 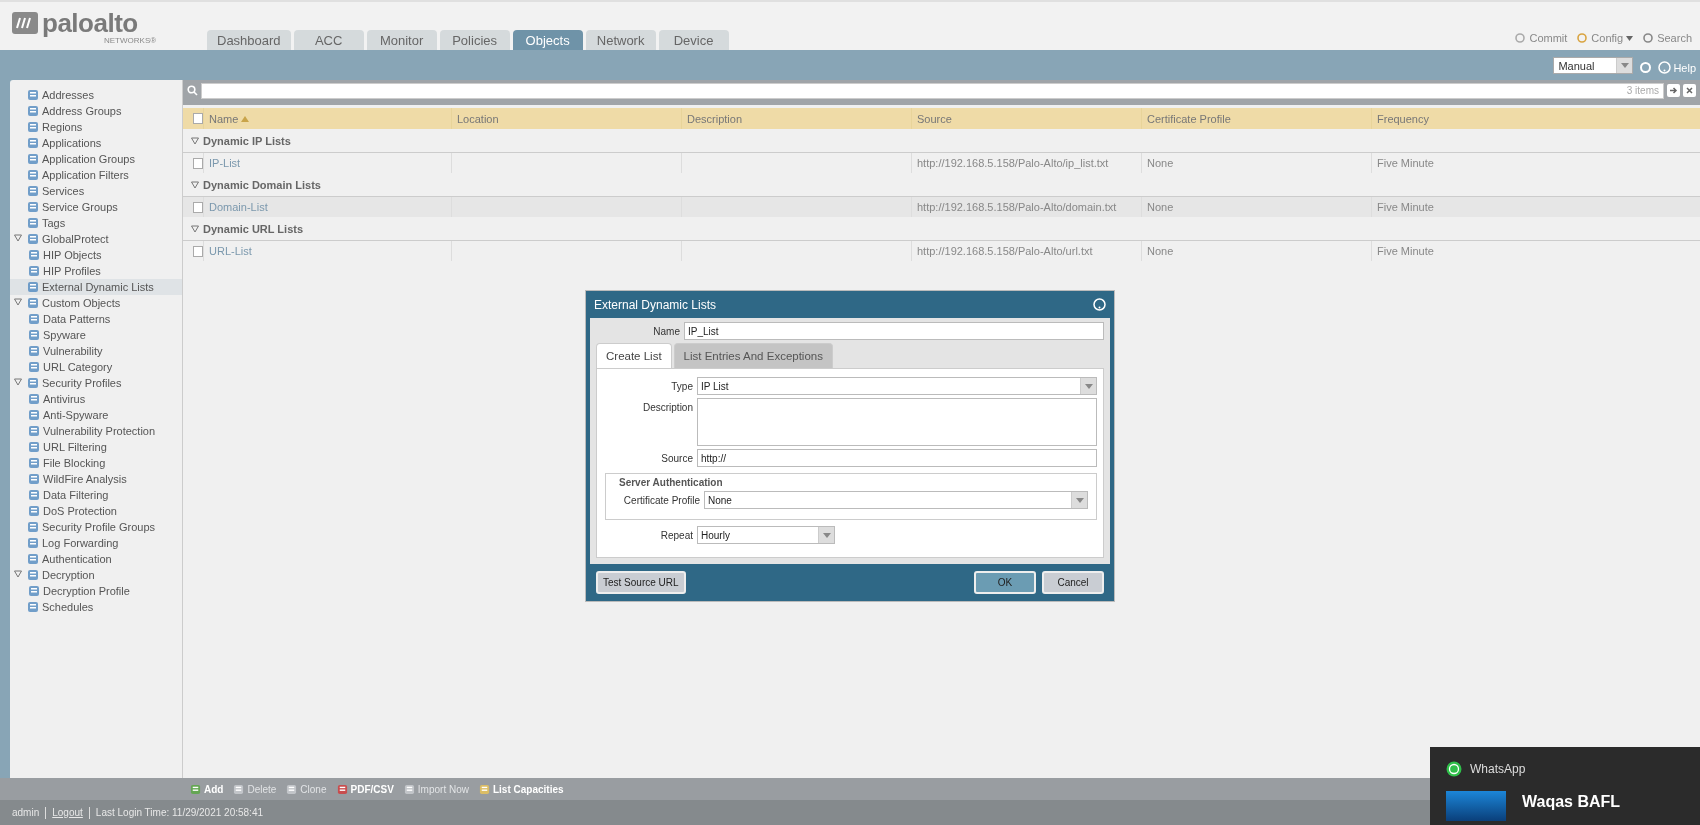 What do you see at coordinates (897, 422) in the screenshot?
I see `description-field` at bounding box center [897, 422].